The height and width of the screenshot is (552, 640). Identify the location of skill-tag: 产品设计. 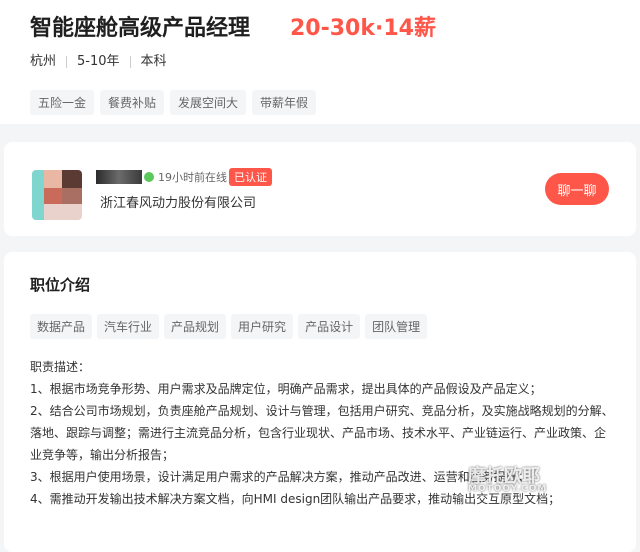
(329, 326).